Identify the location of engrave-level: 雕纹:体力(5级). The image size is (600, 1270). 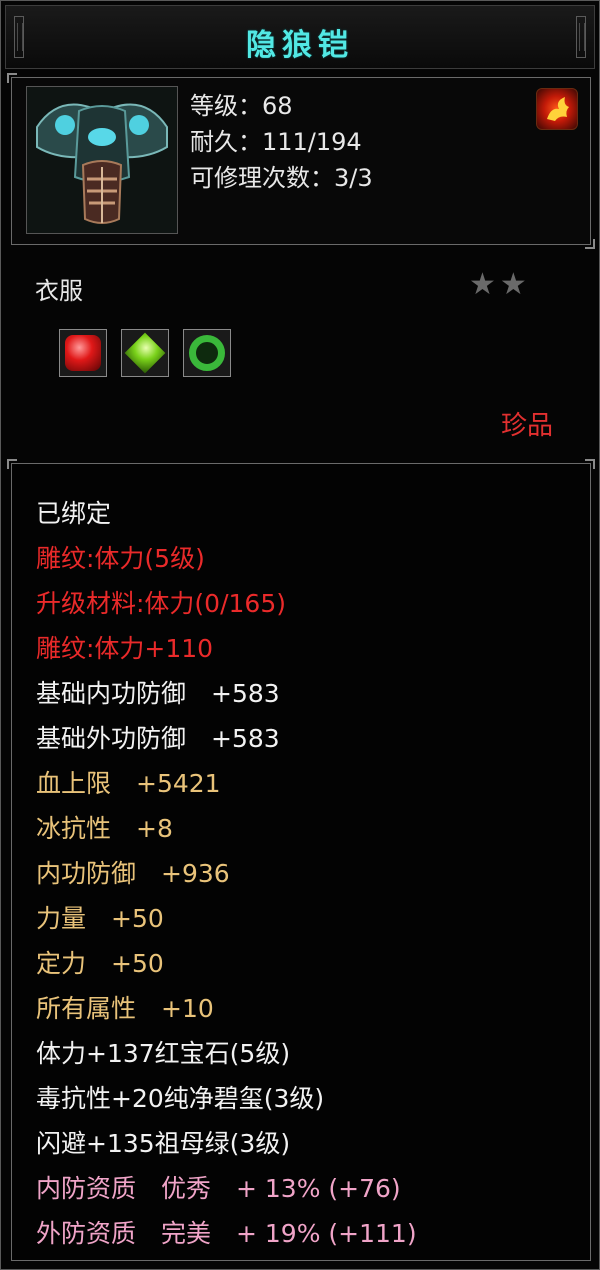
(120, 558).